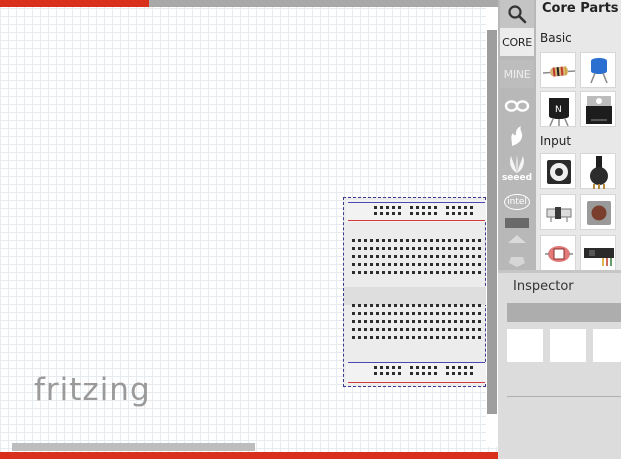  I want to click on part-pushbutton, so click(598, 212).